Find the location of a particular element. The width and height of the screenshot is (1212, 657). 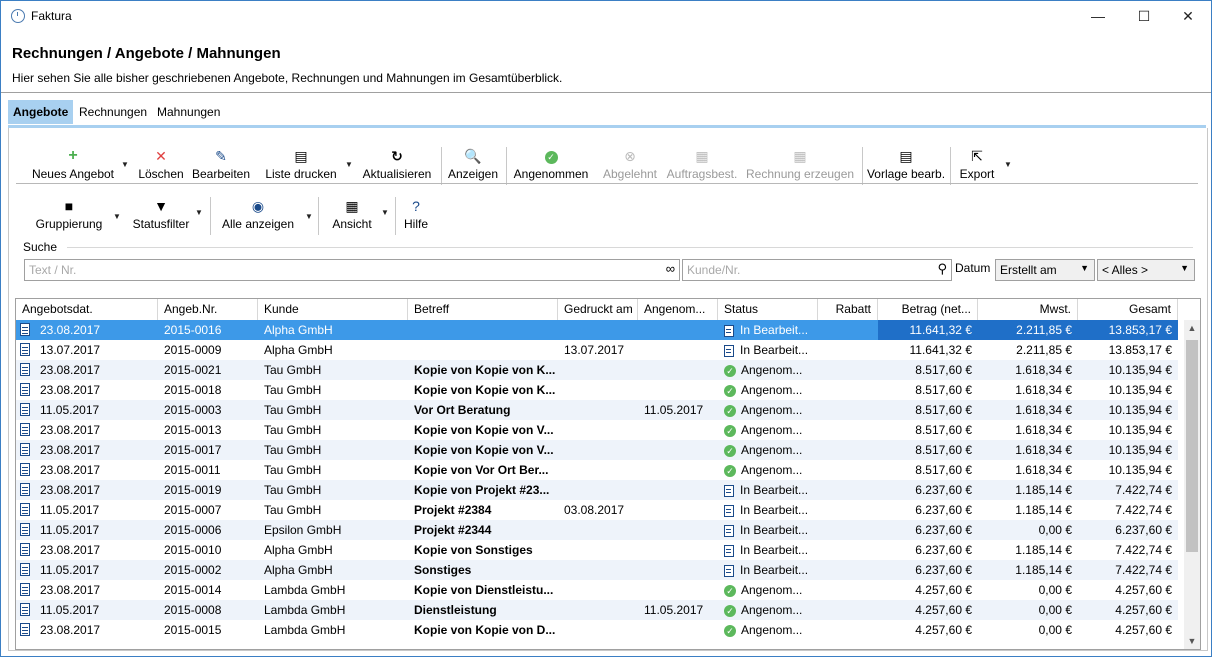

scroll-thumb is located at coordinates (1192, 446).